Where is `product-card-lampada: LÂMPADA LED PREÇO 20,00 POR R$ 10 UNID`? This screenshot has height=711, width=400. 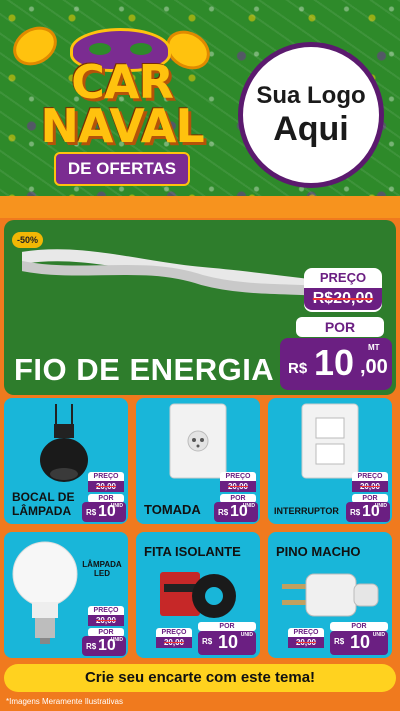
product-card-lampada: LÂMPADA LED PREÇO 20,00 POR R$ 10 UNID is located at coordinates (66, 595).